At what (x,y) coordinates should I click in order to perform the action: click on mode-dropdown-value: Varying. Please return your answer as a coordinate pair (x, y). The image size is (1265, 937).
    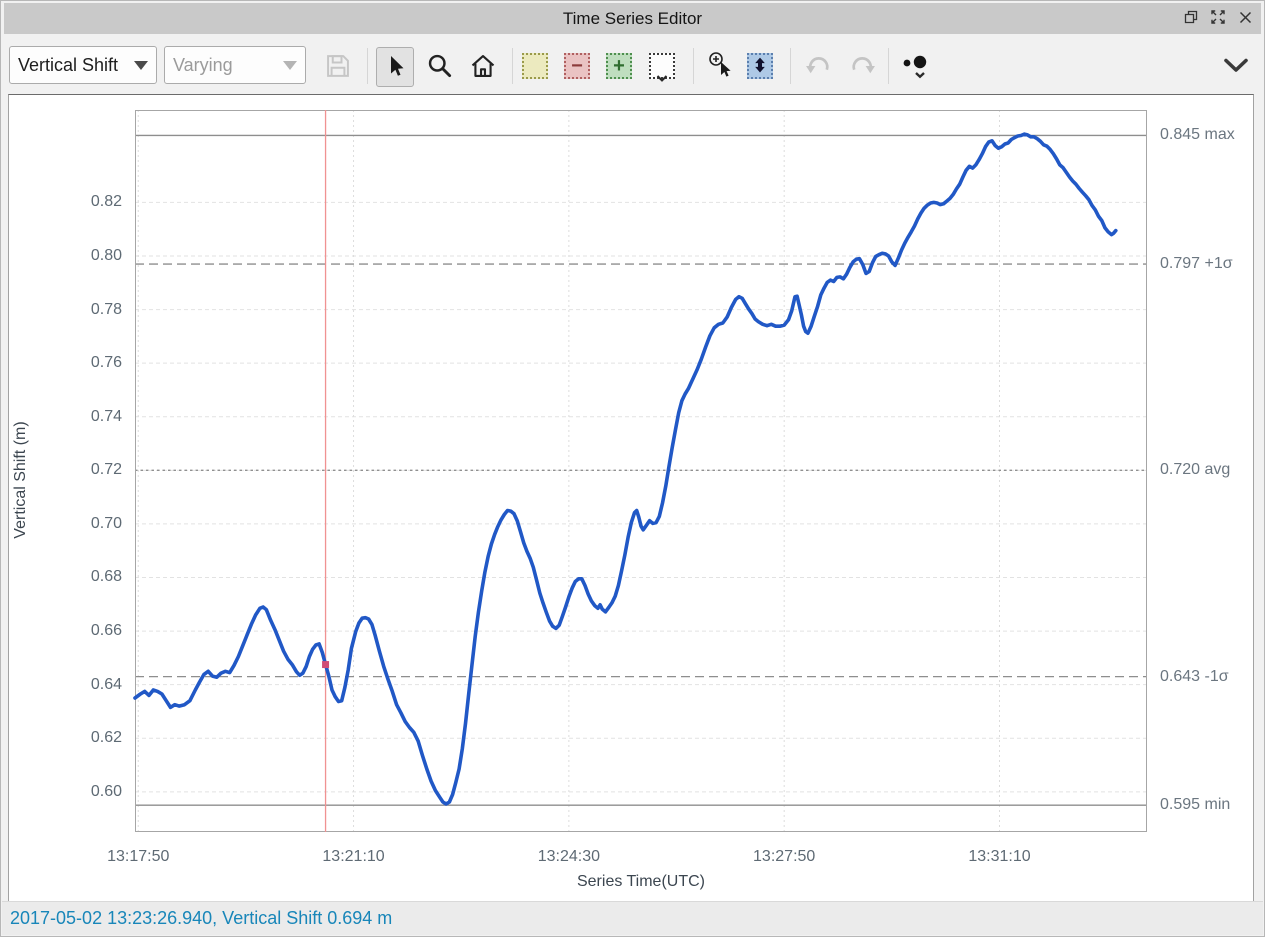
    Looking at the image, I should click on (203, 64).